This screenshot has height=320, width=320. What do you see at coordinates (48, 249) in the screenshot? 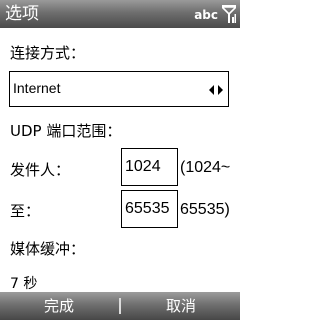
I see `media-buffer-label: 媒体缓冲：` at bounding box center [48, 249].